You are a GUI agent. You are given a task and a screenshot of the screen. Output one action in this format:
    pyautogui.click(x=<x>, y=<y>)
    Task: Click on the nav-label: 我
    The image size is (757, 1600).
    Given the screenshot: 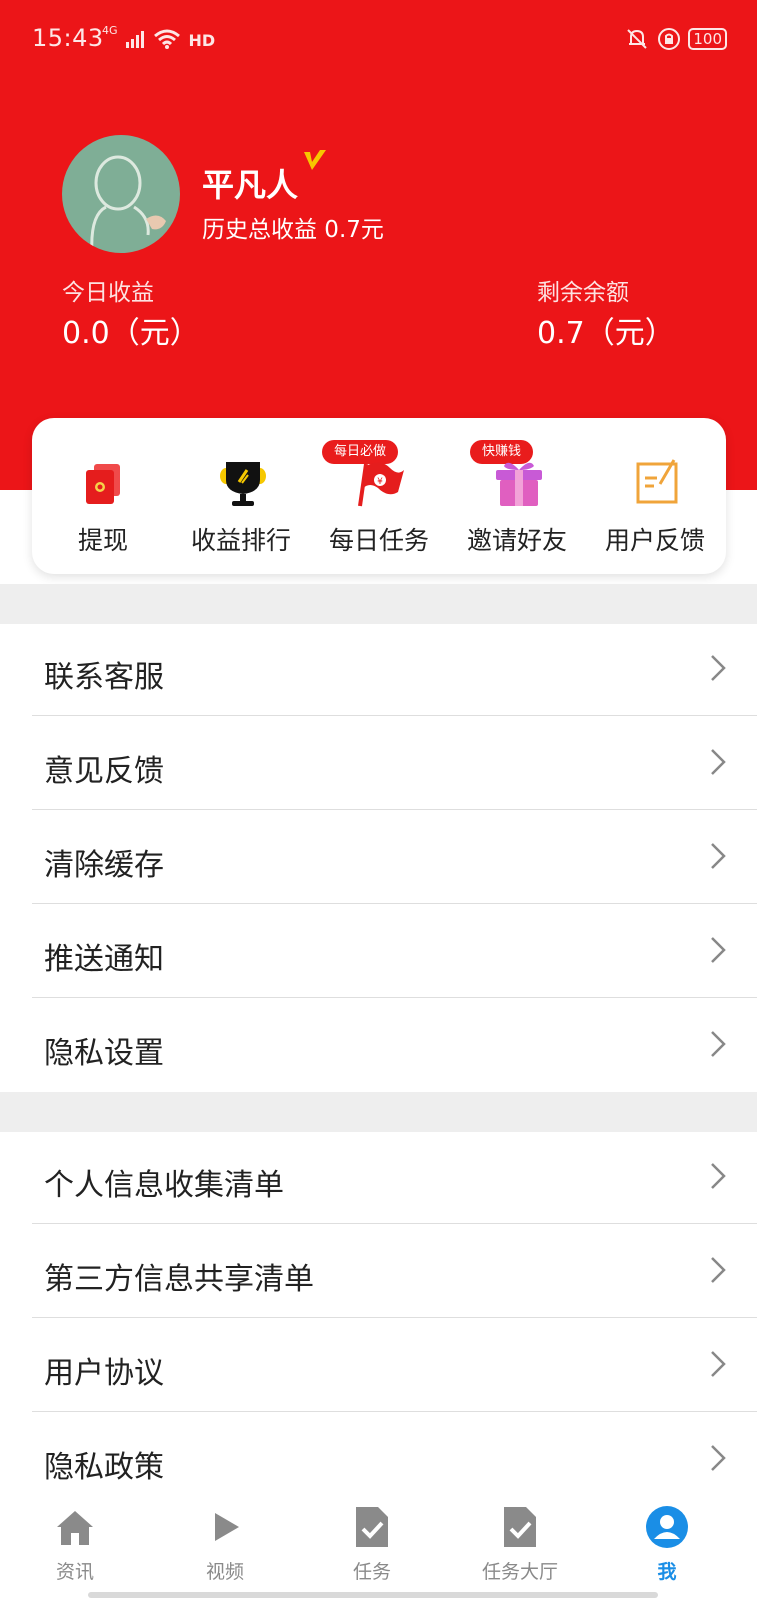 What is the action you would take?
    pyautogui.click(x=667, y=1572)
    